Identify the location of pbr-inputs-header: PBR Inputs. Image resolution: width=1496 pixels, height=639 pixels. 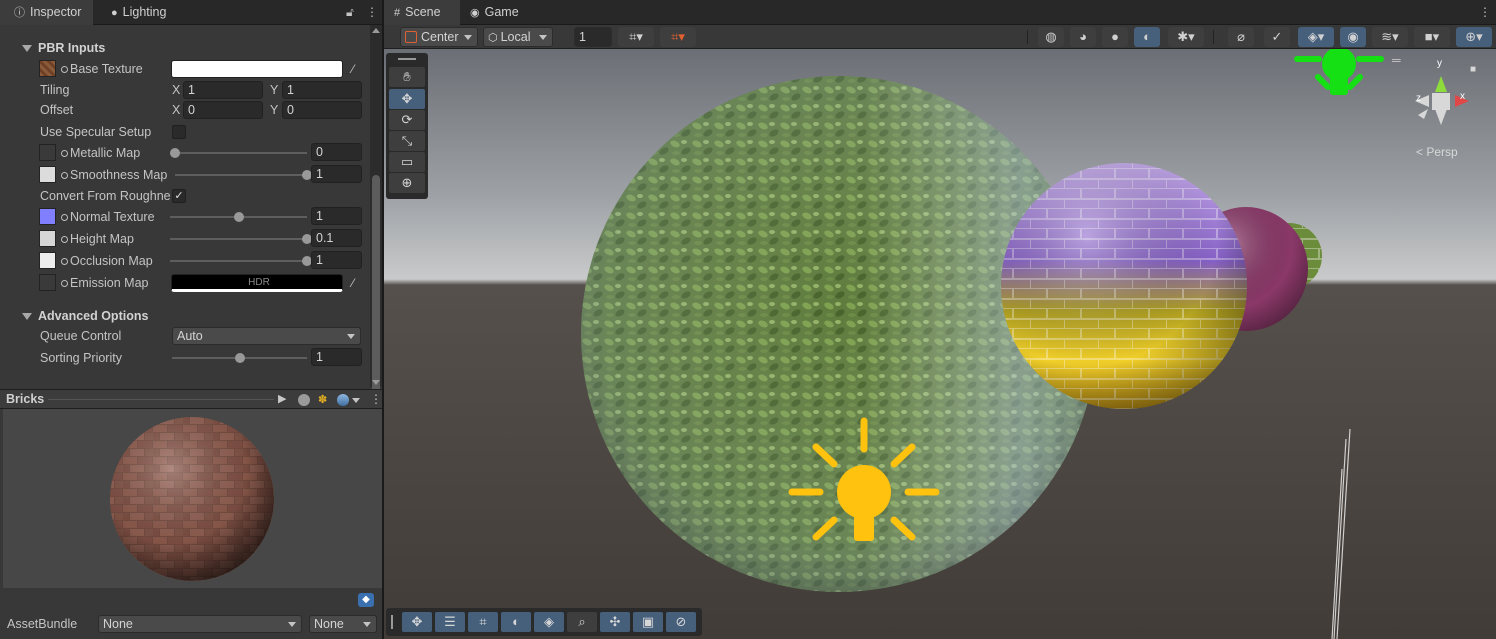
(52, 48).